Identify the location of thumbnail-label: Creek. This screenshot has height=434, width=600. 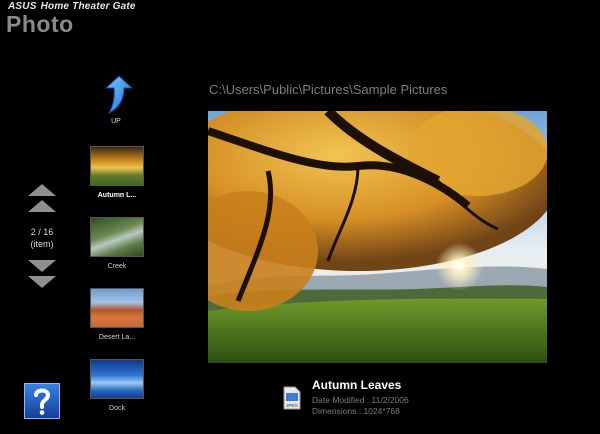
(117, 266).